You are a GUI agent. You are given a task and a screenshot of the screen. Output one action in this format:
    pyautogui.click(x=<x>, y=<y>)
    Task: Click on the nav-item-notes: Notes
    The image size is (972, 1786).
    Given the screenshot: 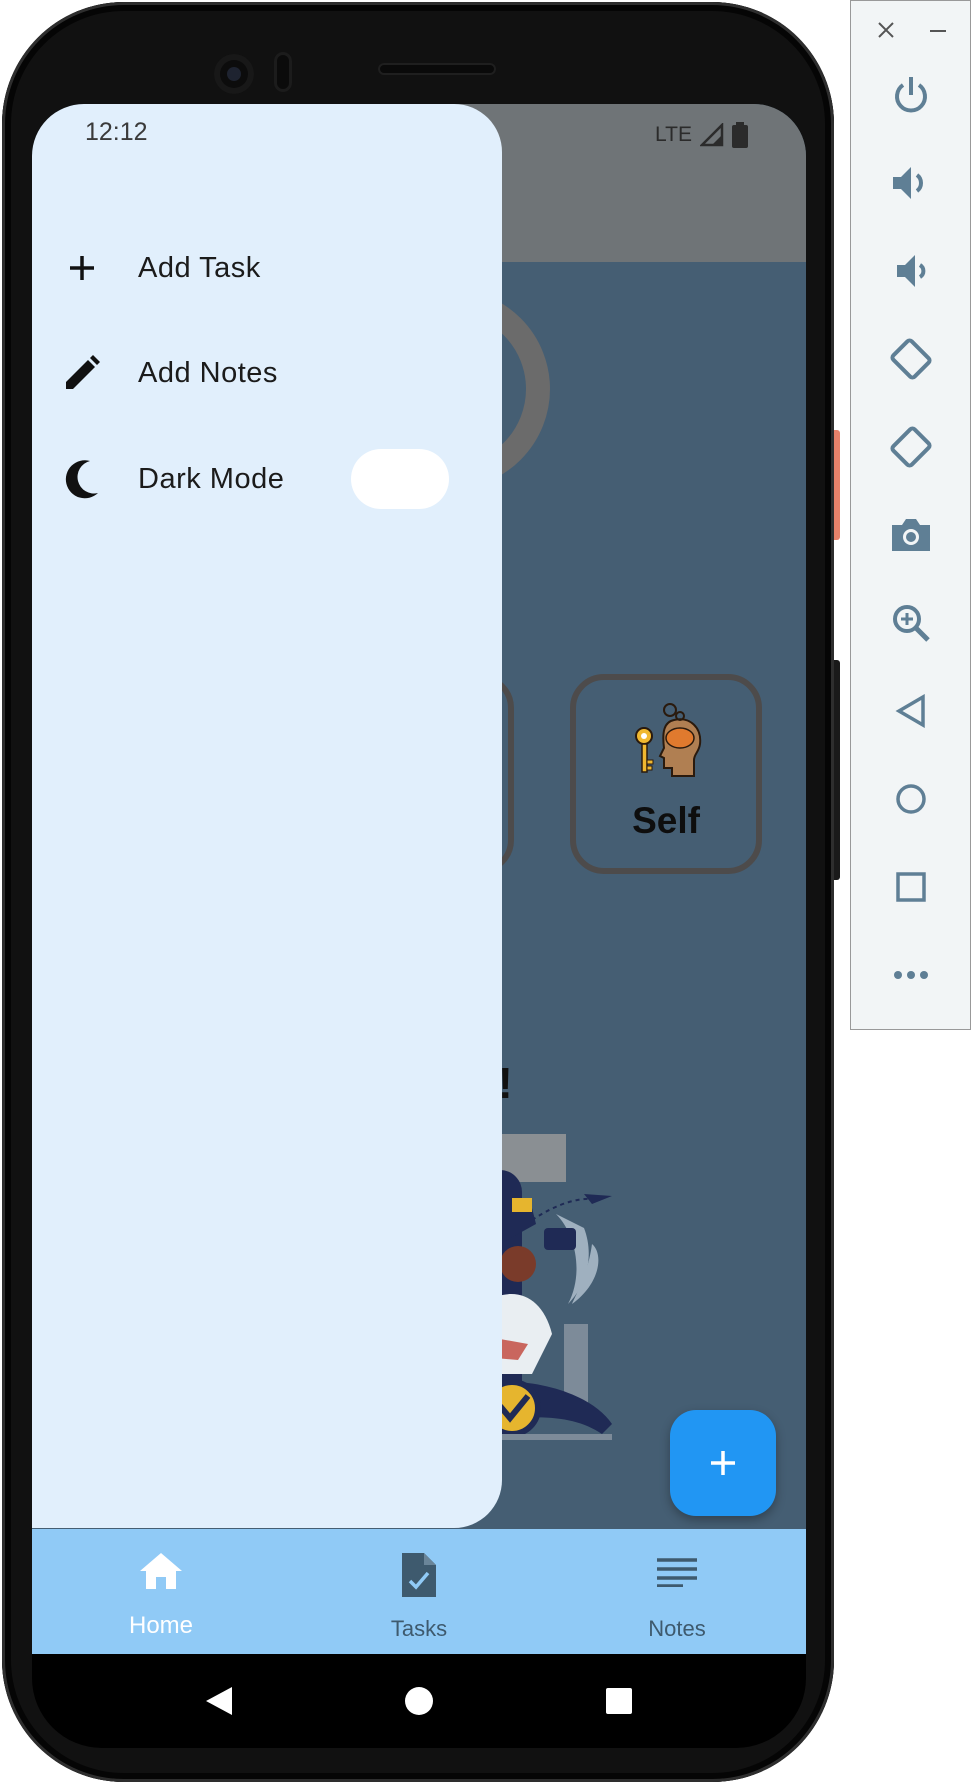 What is the action you would take?
    pyautogui.click(x=677, y=1591)
    